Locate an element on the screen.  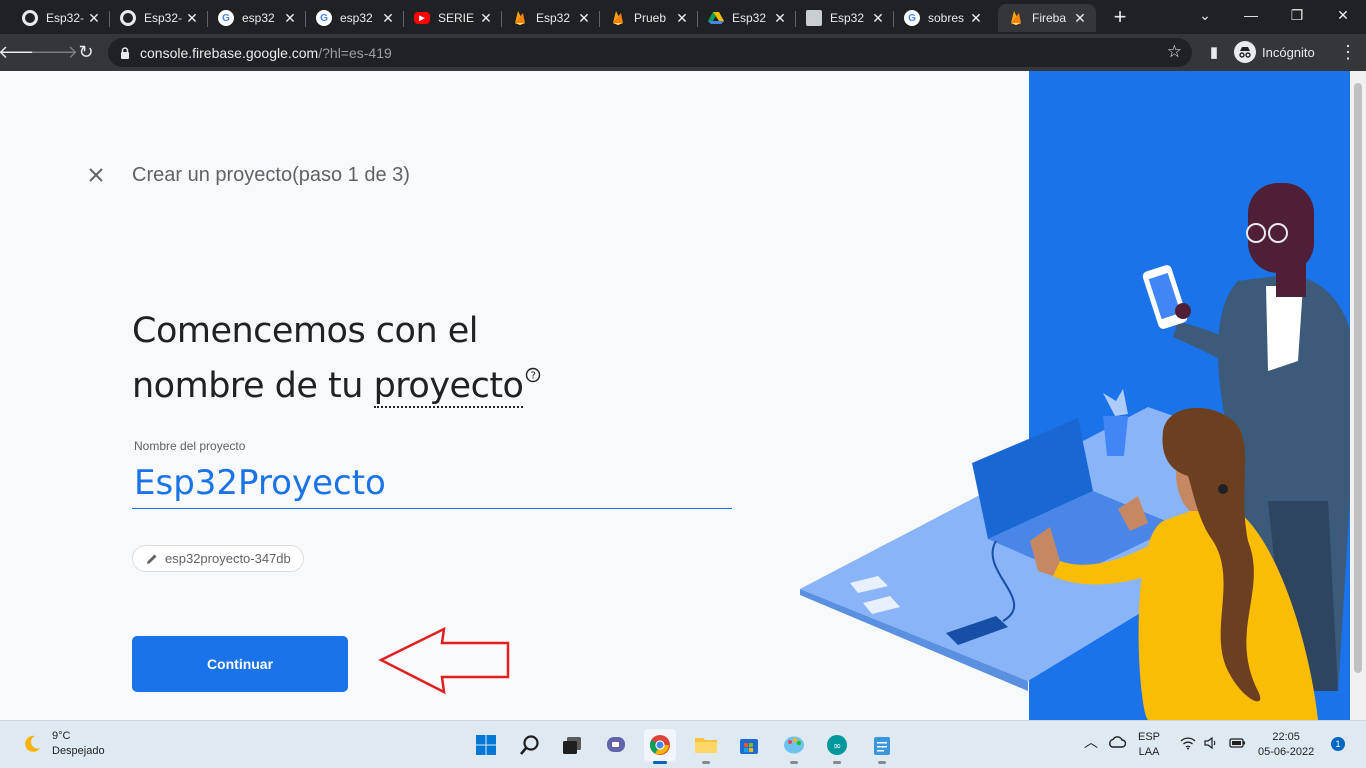
incognito-badge: Incógnito is located at coordinates (1274, 52).